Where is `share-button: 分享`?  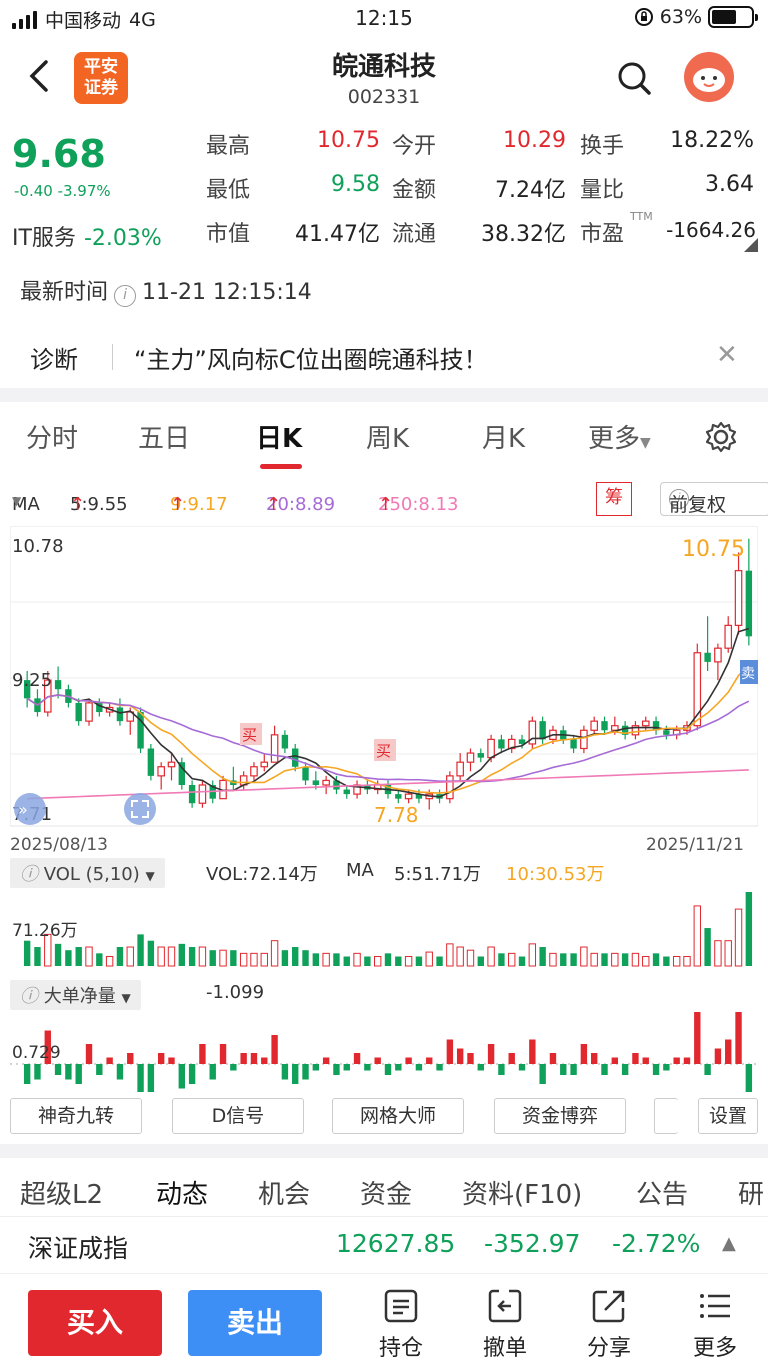 share-button: 分享 is located at coordinates (609, 1325).